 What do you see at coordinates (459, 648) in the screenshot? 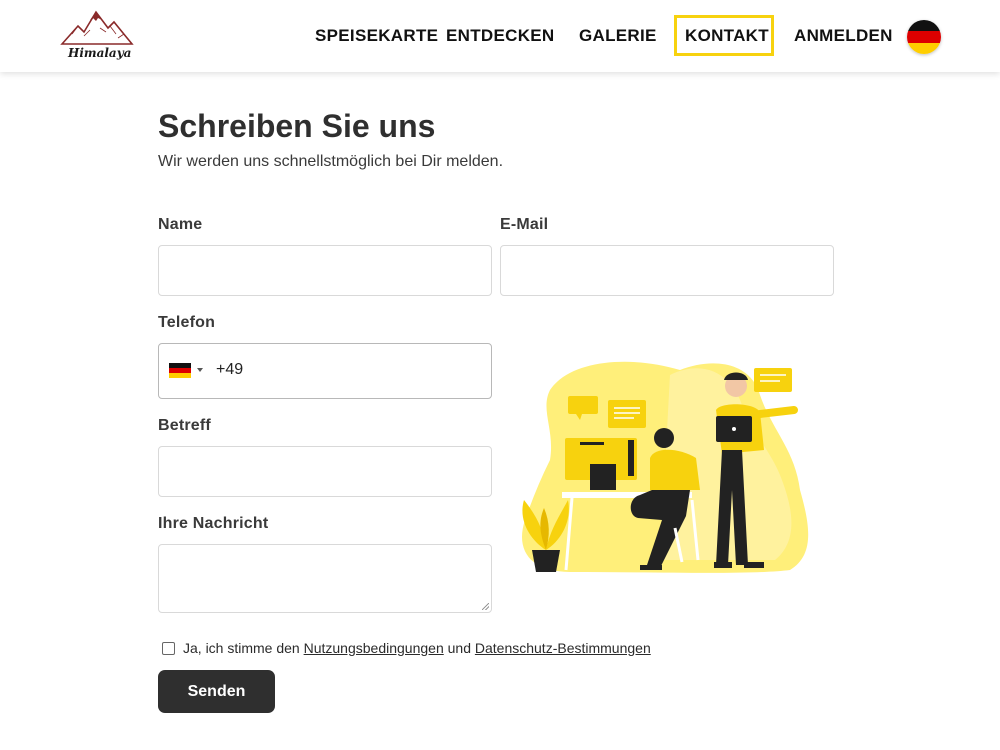
I see `consent-and: und` at bounding box center [459, 648].